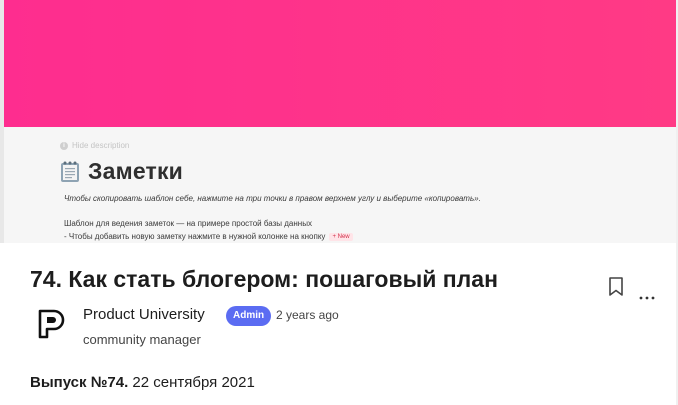  Describe the element at coordinates (264, 279) in the screenshot. I see `post-title: 74. Как стать блогером: пошаговый план` at that location.